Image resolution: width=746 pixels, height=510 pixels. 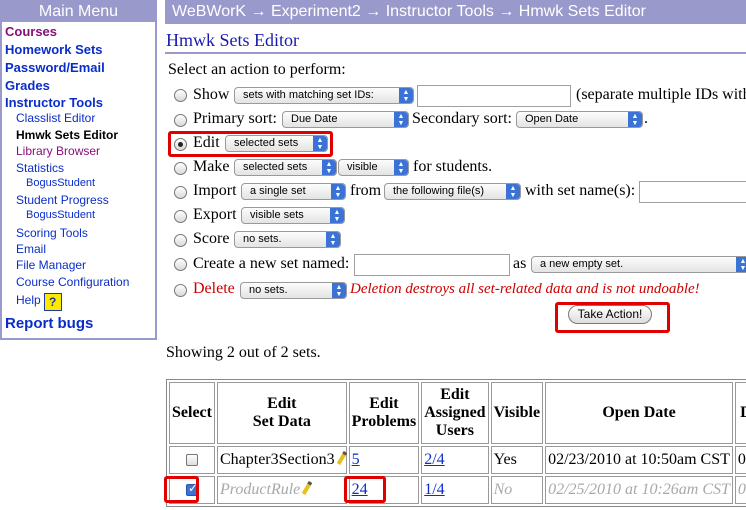 I want to click on open-date-cell: 02/25/2010 at 10:26am CST, so click(x=639, y=490).